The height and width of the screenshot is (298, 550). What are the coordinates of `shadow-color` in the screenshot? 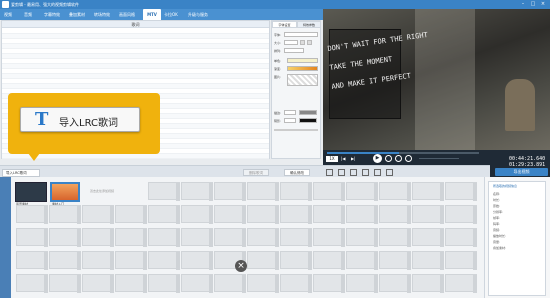 It's located at (308, 120).